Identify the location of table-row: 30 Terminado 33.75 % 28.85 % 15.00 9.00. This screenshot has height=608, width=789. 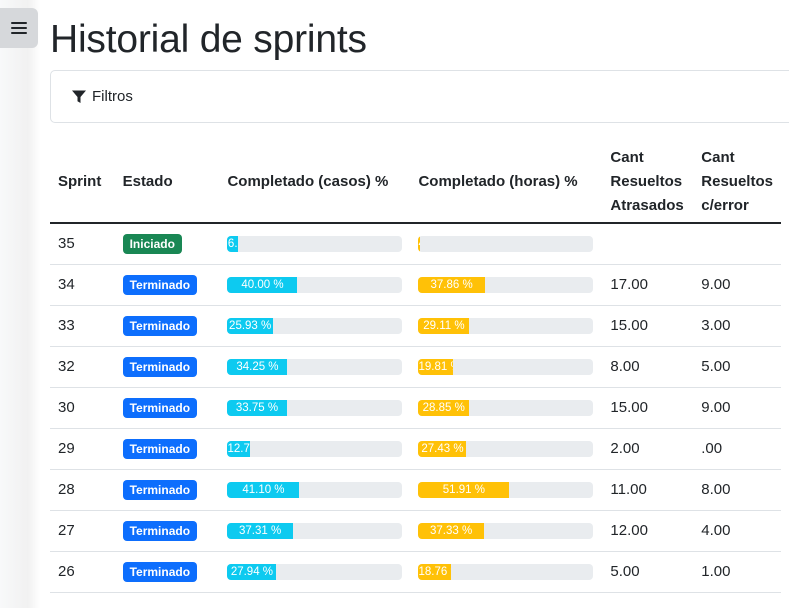
(415, 408).